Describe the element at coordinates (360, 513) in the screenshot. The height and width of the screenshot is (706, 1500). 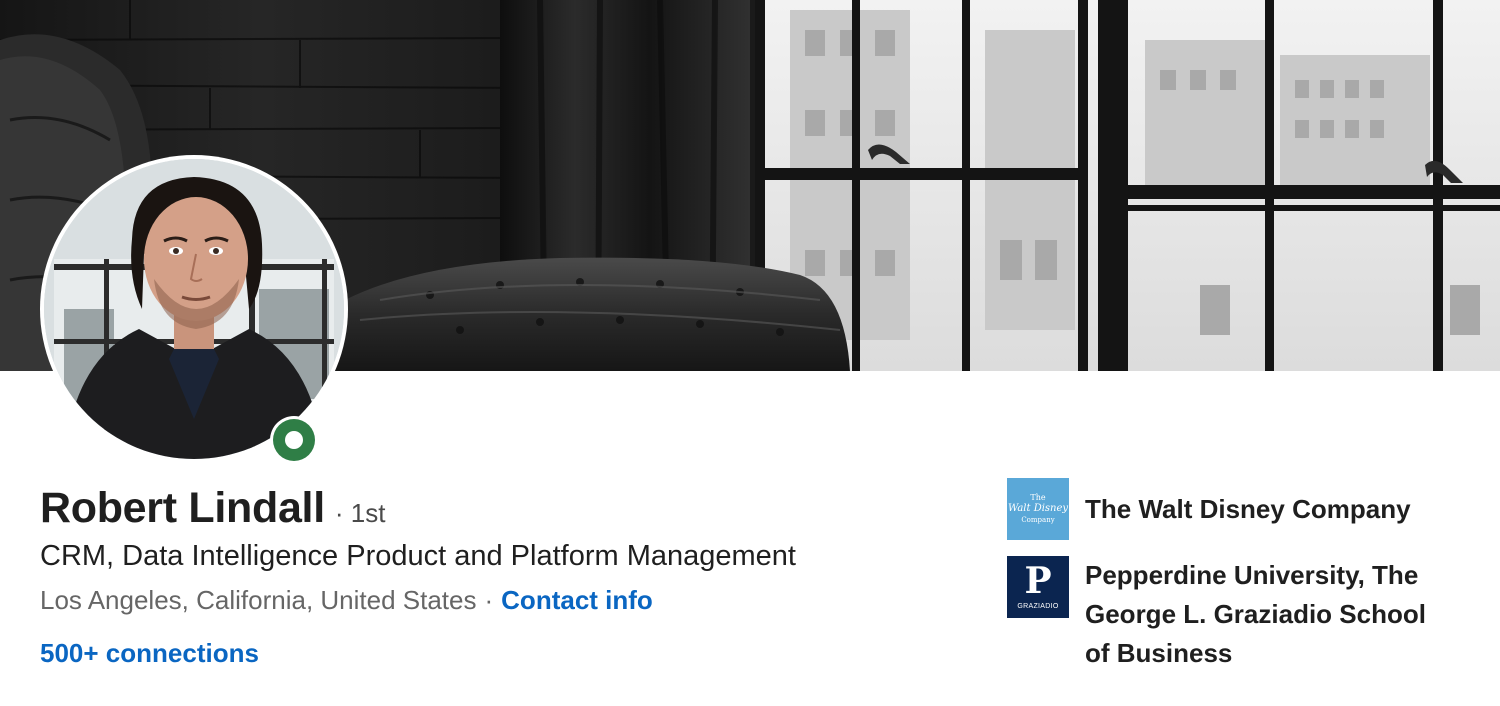
I see `connection-degree: · 1st` at that location.